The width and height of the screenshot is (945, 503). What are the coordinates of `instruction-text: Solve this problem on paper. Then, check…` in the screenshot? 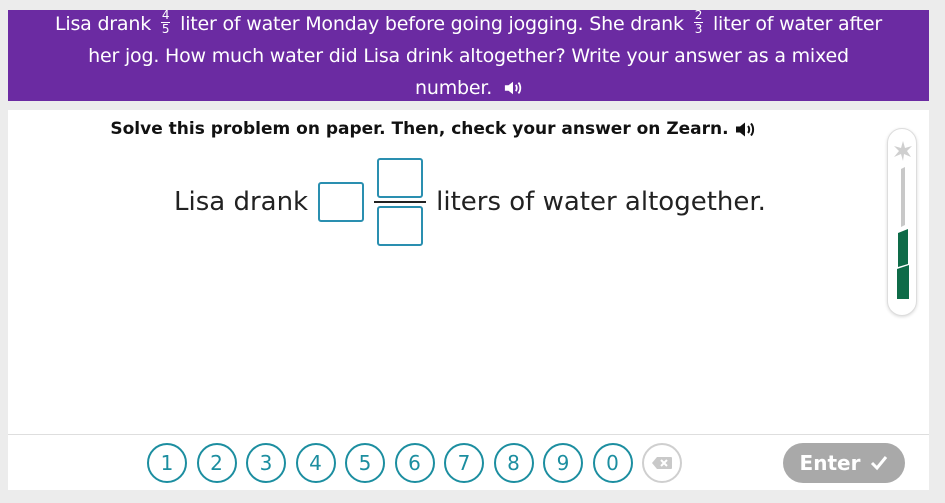 It's located at (419, 129).